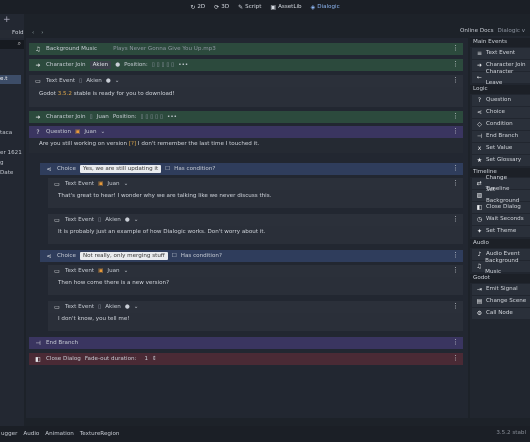 Image resolution: width=530 pixels, height=442 pixels. I want to click on palette-item-set-background: ▨ Set Background, so click(501, 195).